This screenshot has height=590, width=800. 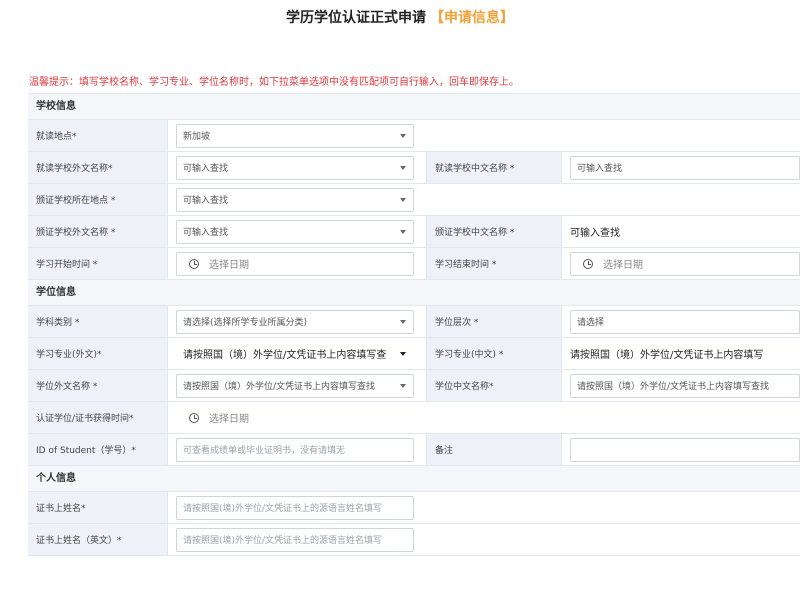 What do you see at coordinates (673, 387) in the screenshot?
I see `degree-chinese-name-value: 请按照国（境）外学位/文凭证书上内容填写查找` at bounding box center [673, 387].